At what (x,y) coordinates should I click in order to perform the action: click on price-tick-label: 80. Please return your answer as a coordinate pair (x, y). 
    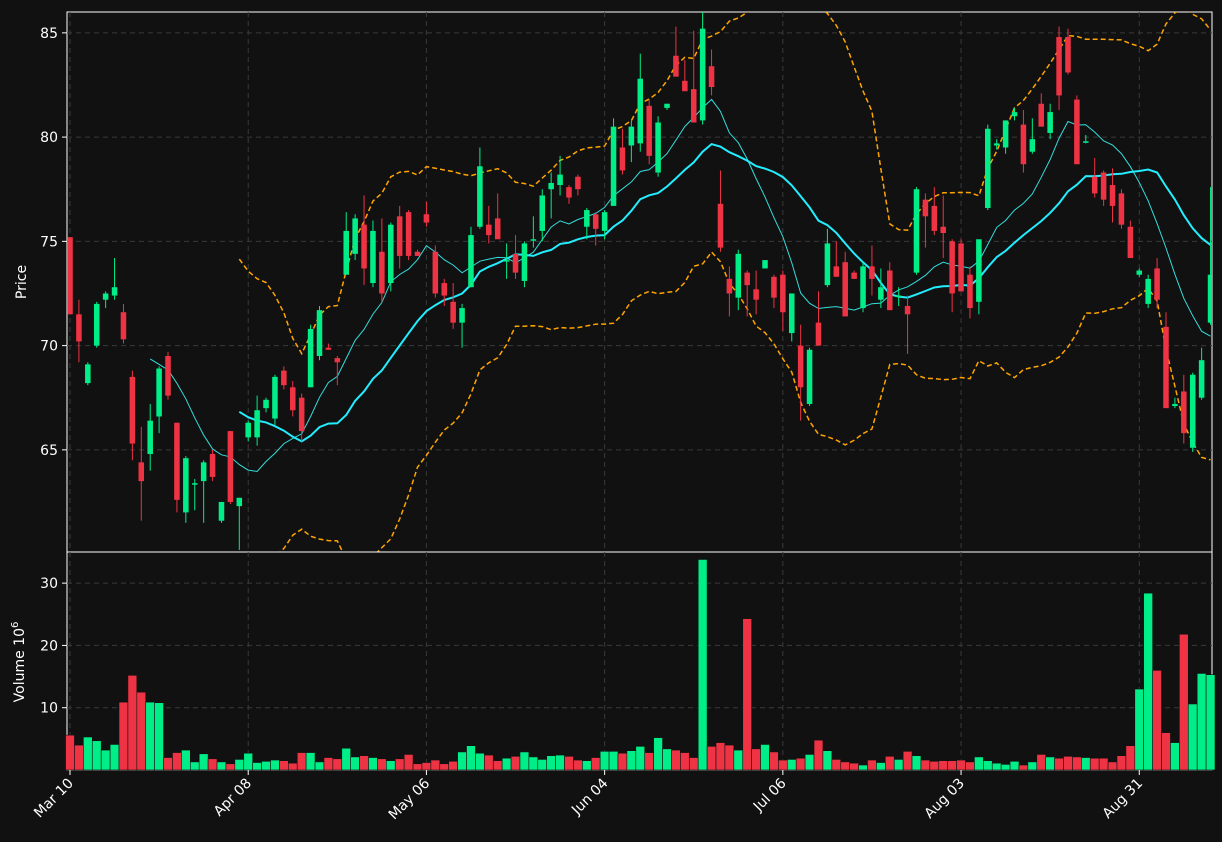
    Looking at the image, I should click on (49, 138).